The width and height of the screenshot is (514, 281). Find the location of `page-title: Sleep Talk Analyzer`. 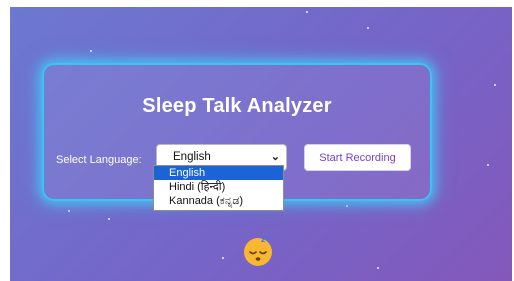

page-title: Sleep Talk Analyzer is located at coordinates (237, 106).